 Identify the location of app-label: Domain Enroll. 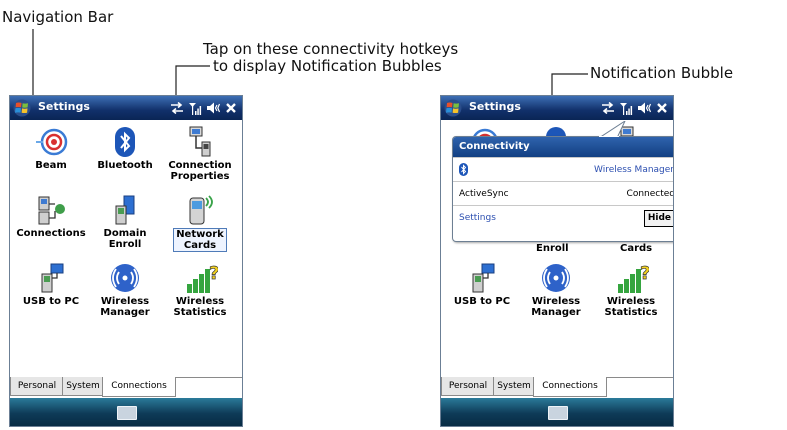
(125, 239).